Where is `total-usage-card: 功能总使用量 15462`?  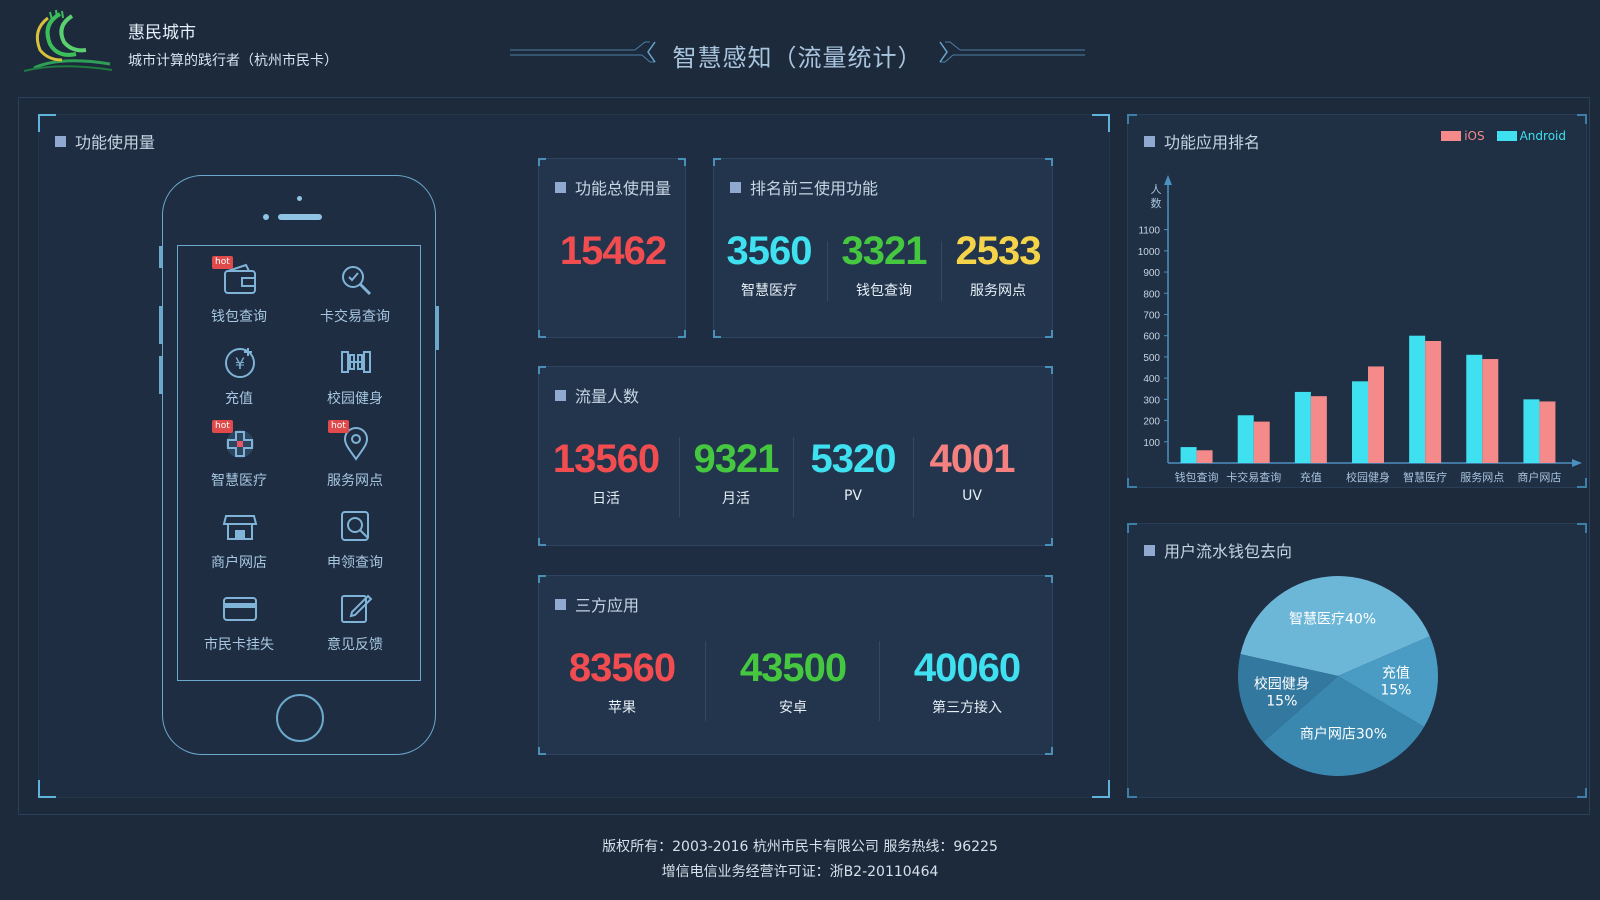
total-usage-card: 功能总使用量 15462 is located at coordinates (612, 248).